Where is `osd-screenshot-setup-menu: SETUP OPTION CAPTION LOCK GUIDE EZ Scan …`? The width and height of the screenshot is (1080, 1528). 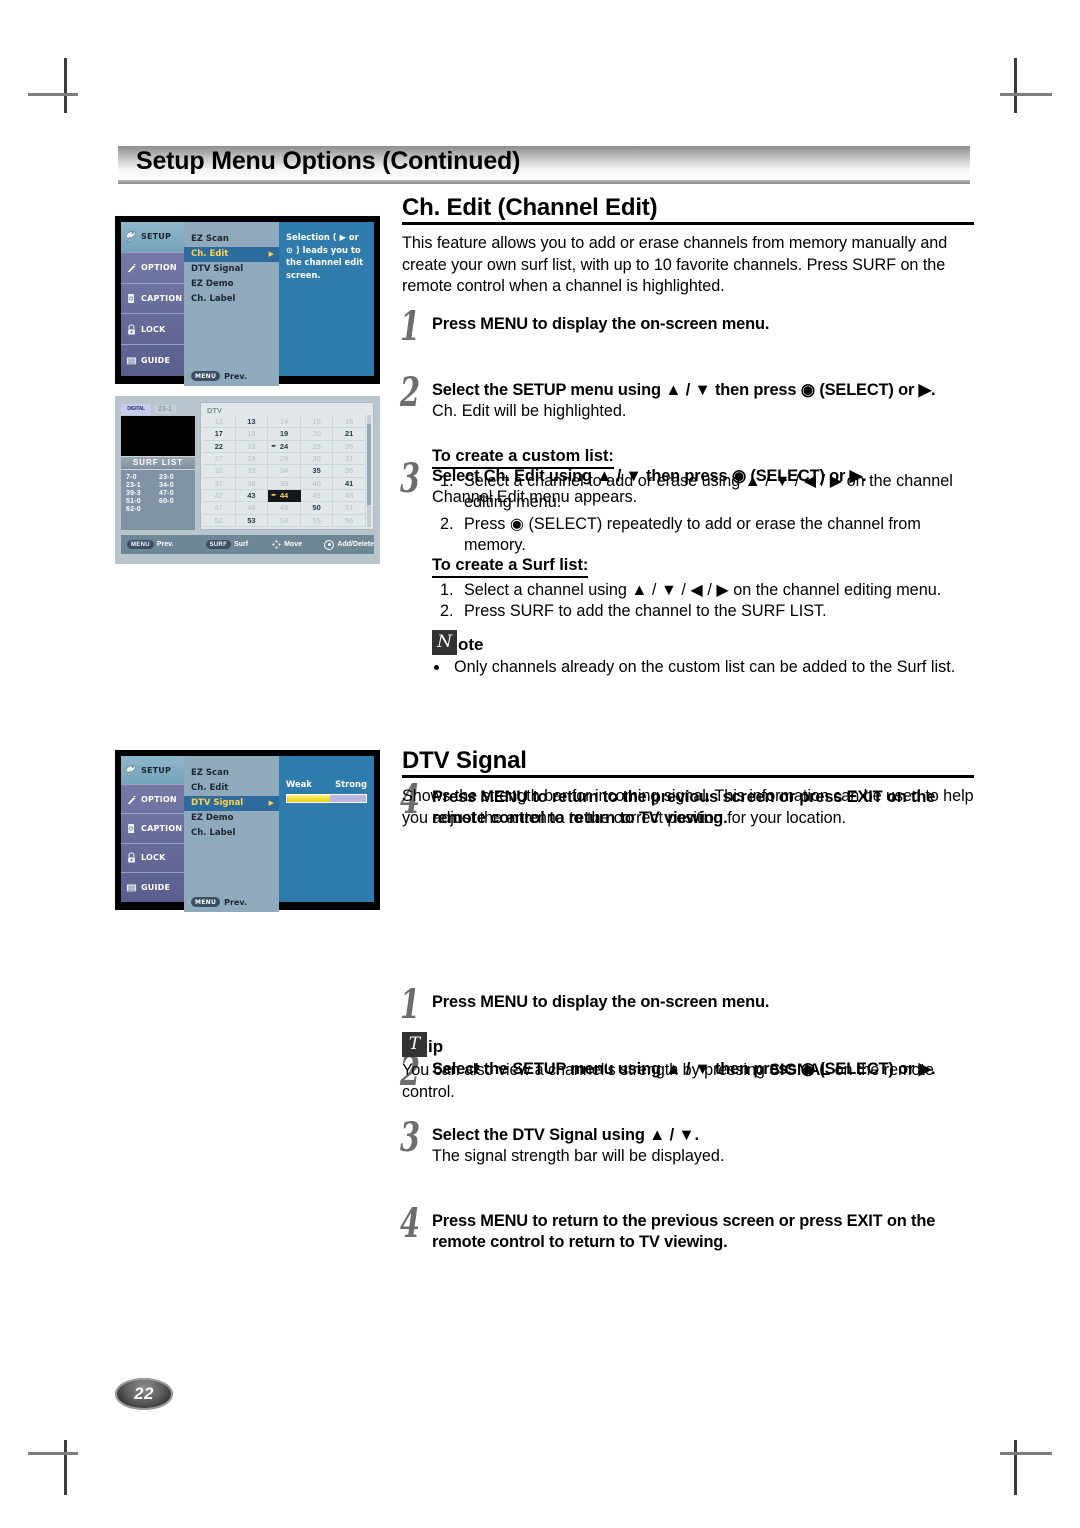 osd-screenshot-setup-menu: SETUP OPTION CAPTION LOCK GUIDE EZ Scan … is located at coordinates (247, 301).